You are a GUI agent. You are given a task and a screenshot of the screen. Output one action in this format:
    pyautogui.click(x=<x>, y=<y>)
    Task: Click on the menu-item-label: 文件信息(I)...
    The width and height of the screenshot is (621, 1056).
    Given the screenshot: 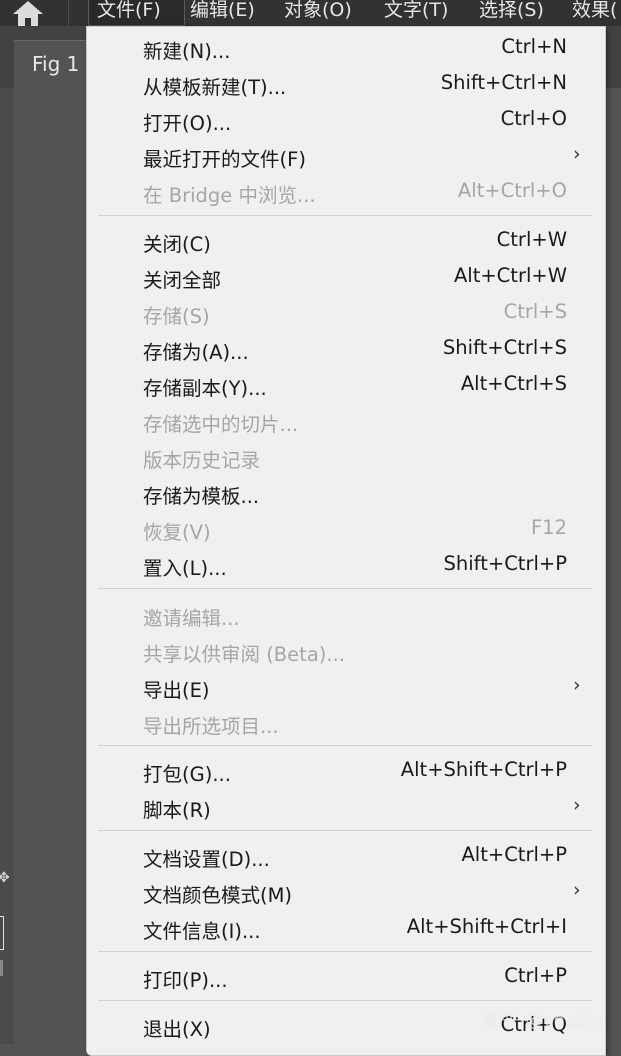 What is the action you would take?
    pyautogui.click(x=202, y=931)
    